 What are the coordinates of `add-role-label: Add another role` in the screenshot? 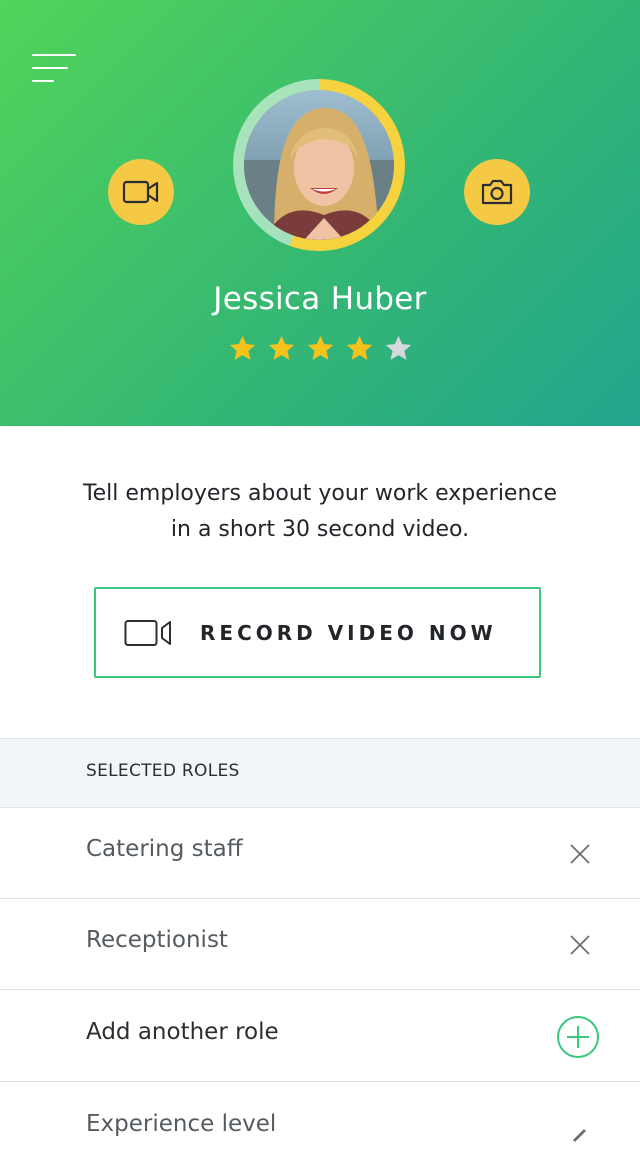 It's located at (182, 1032).